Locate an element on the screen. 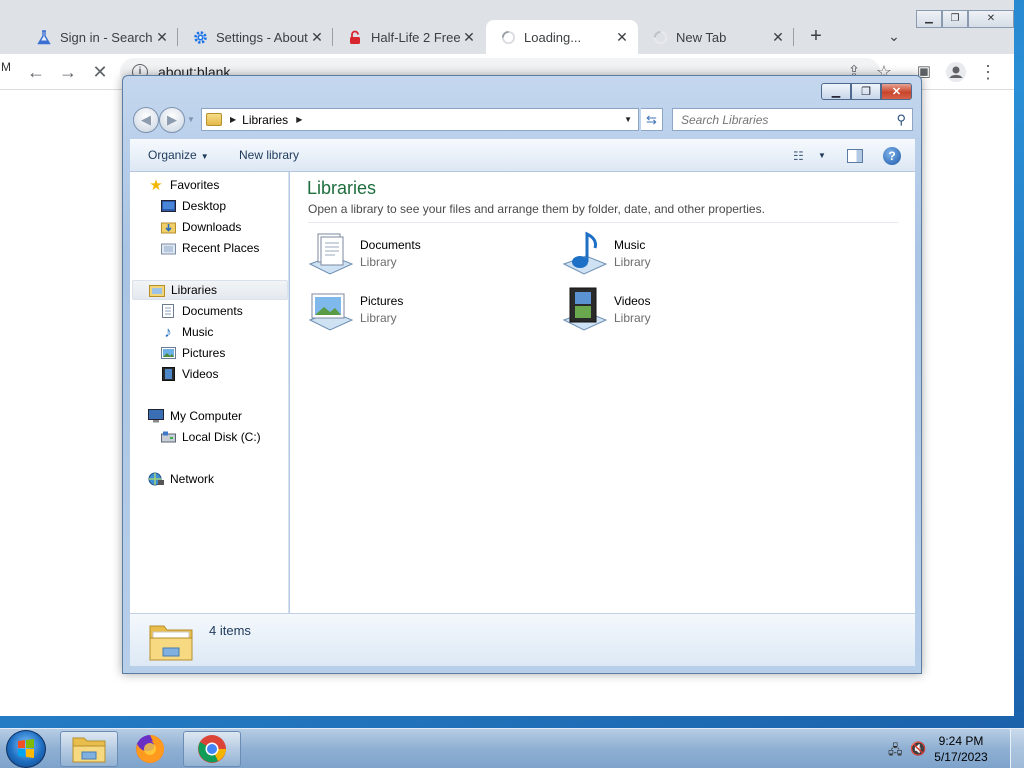 Image resolution: width=1024 pixels, height=768 pixels. help-icon: ? is located at coordinates (892, 156).